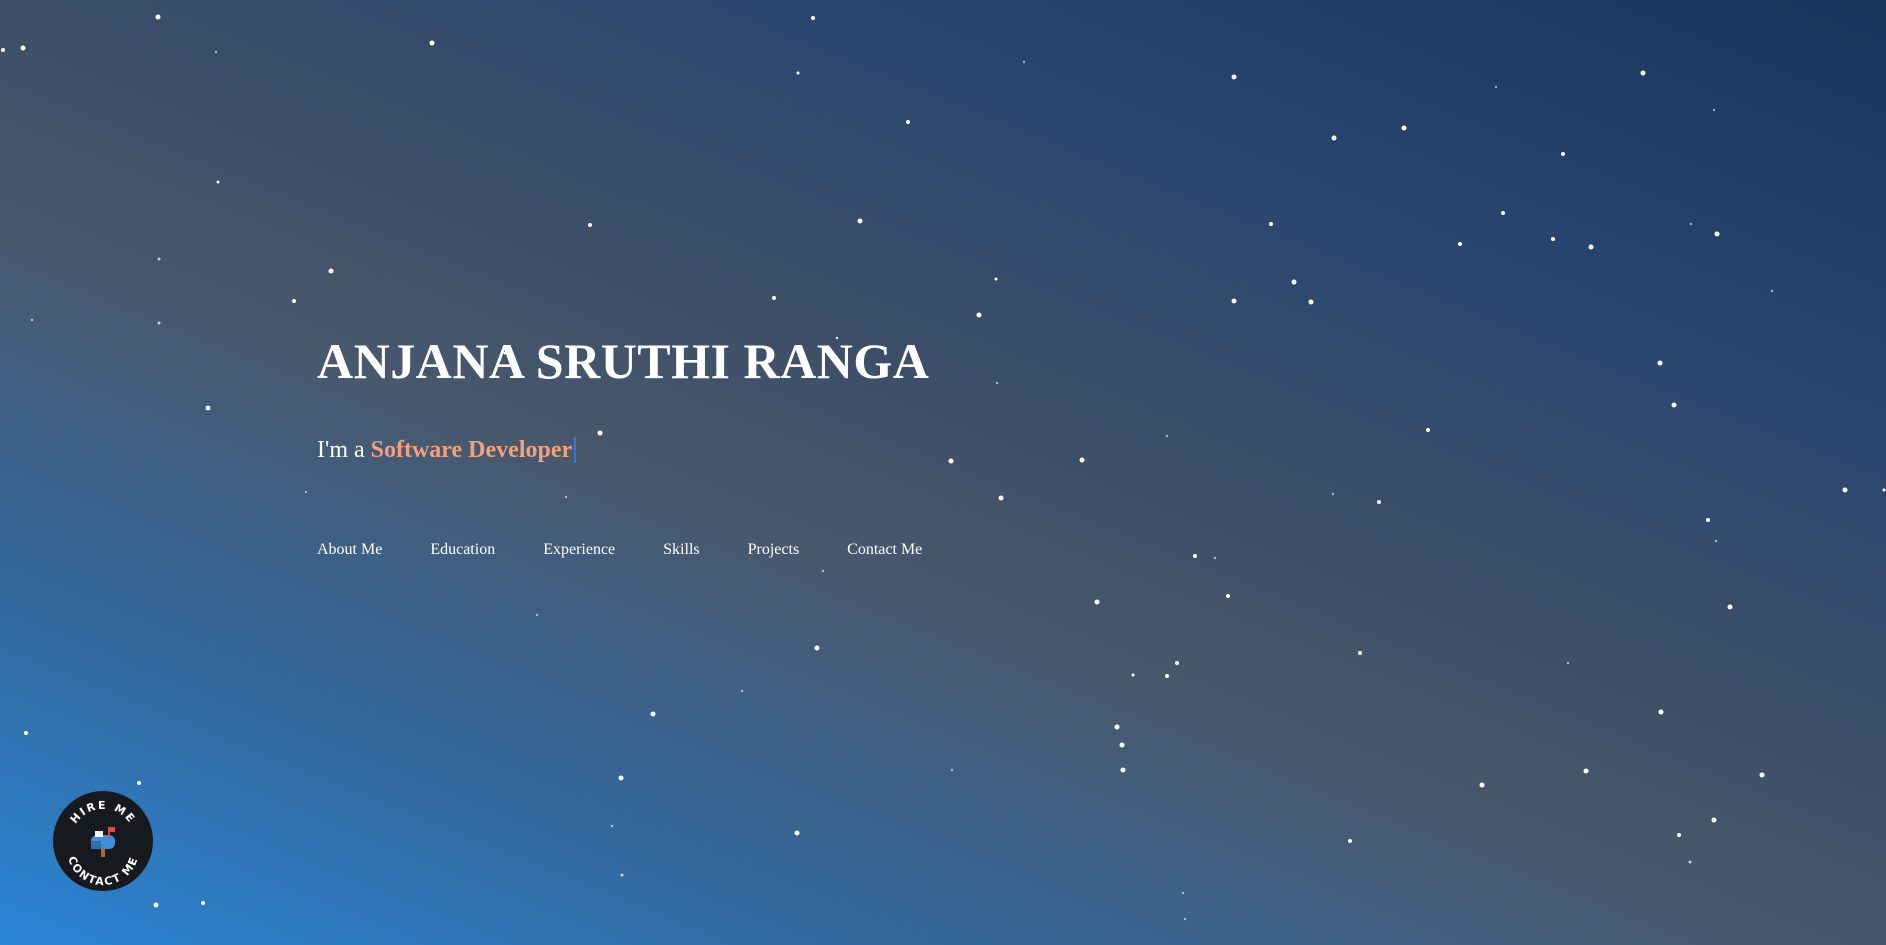  What do you see at coordinates (884, 550) in the screenshot?
I see `nav-item-contact-me: Contact Me` at bounding box center [884, 550].